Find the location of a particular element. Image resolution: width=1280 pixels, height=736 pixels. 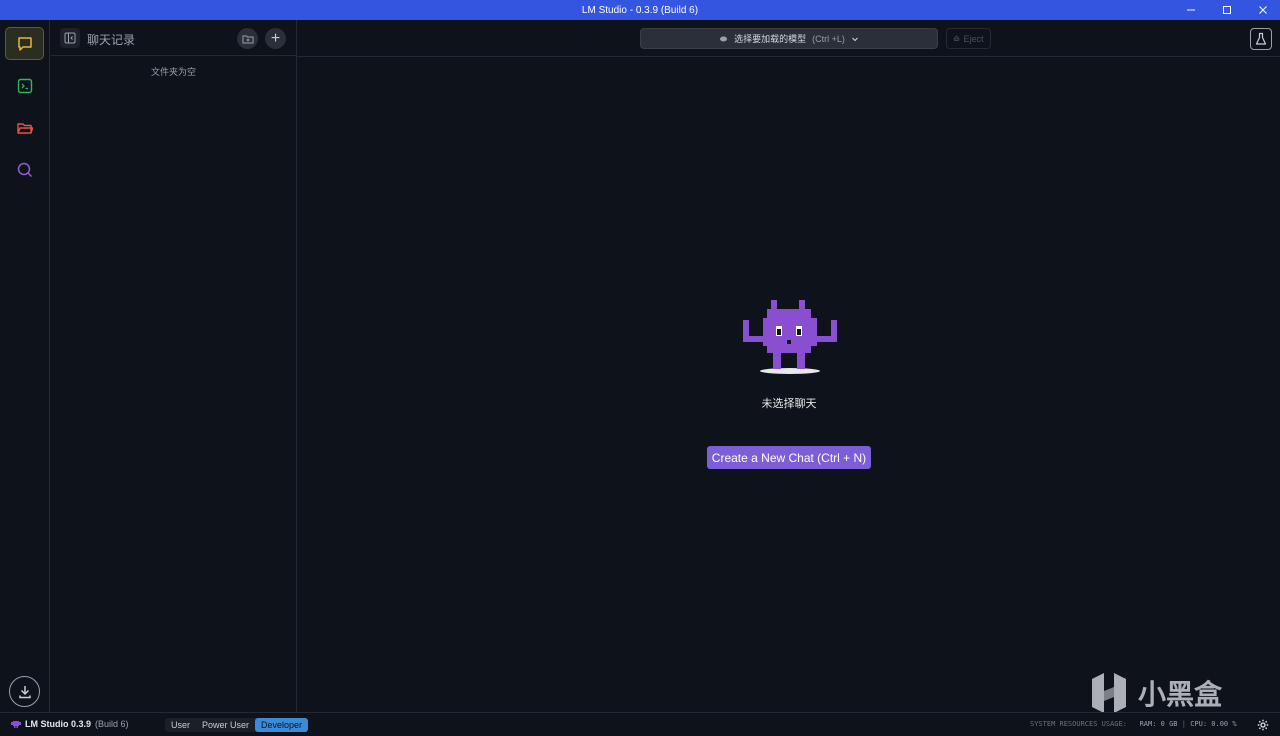

mode-developer: Developer is located at coordinates (282, 725).